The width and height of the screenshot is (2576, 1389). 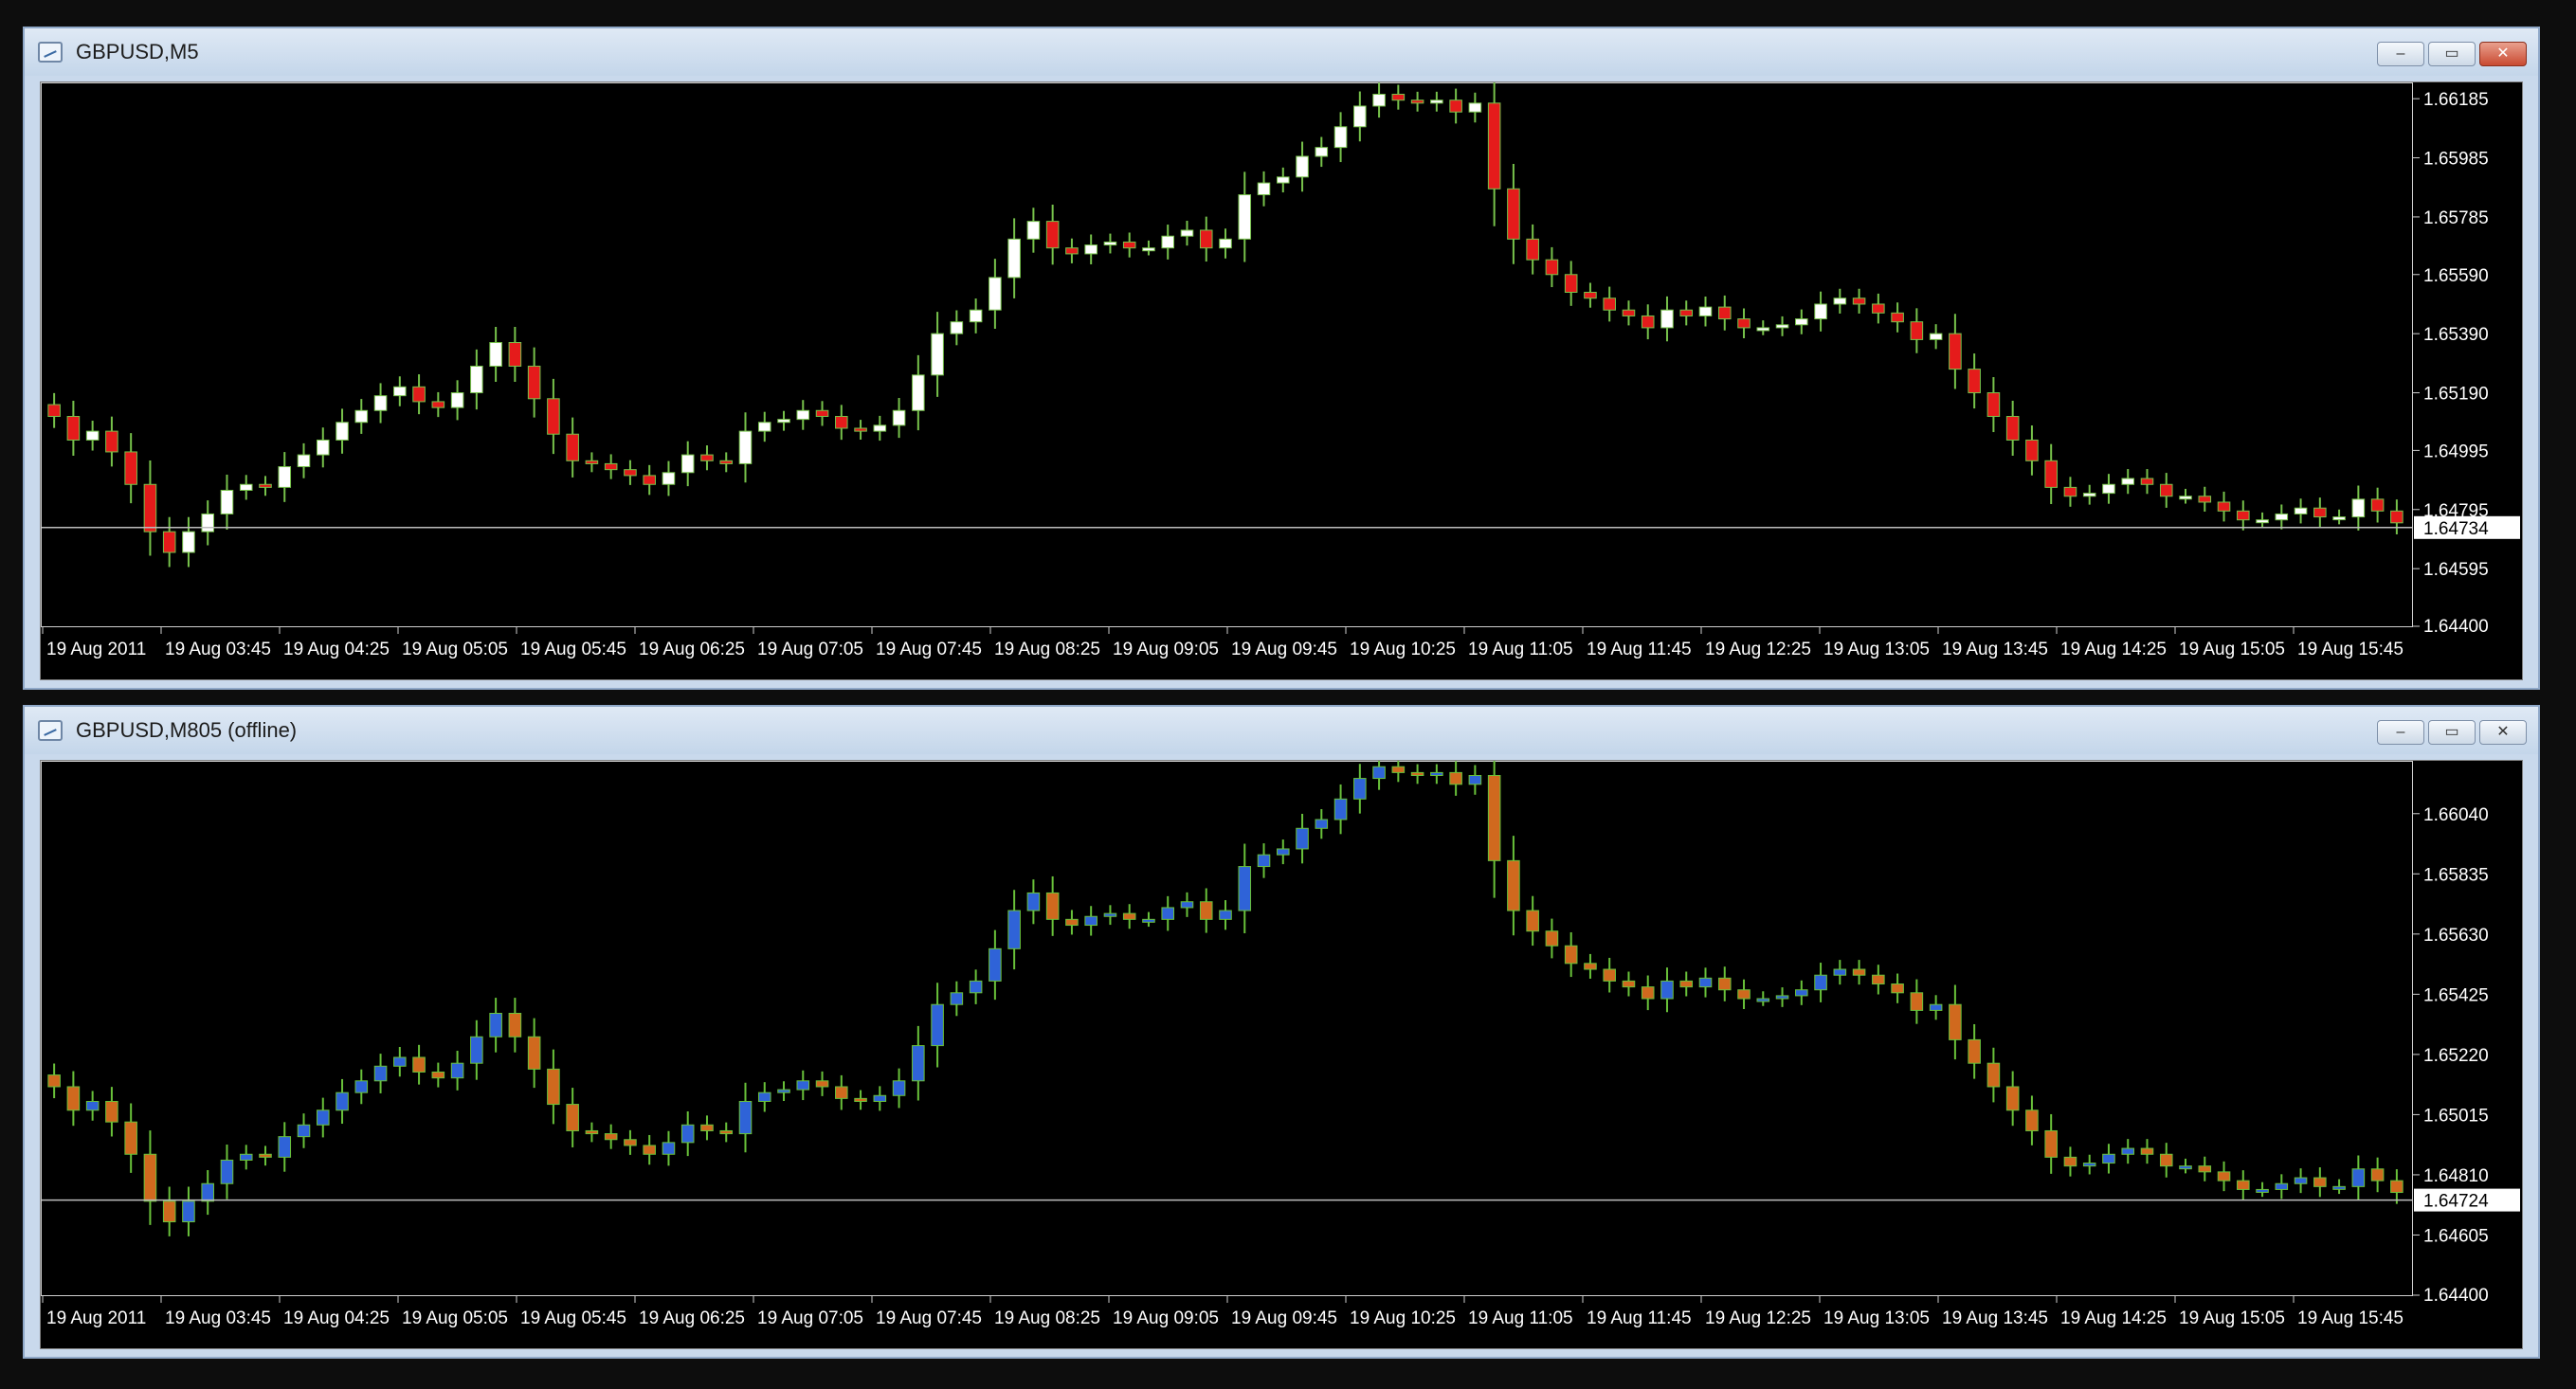 What do you see at coordinates (2456, 335) in the screenshot?
I see `y-tick-label: 1.65390` at bounding box center [2456, 335].